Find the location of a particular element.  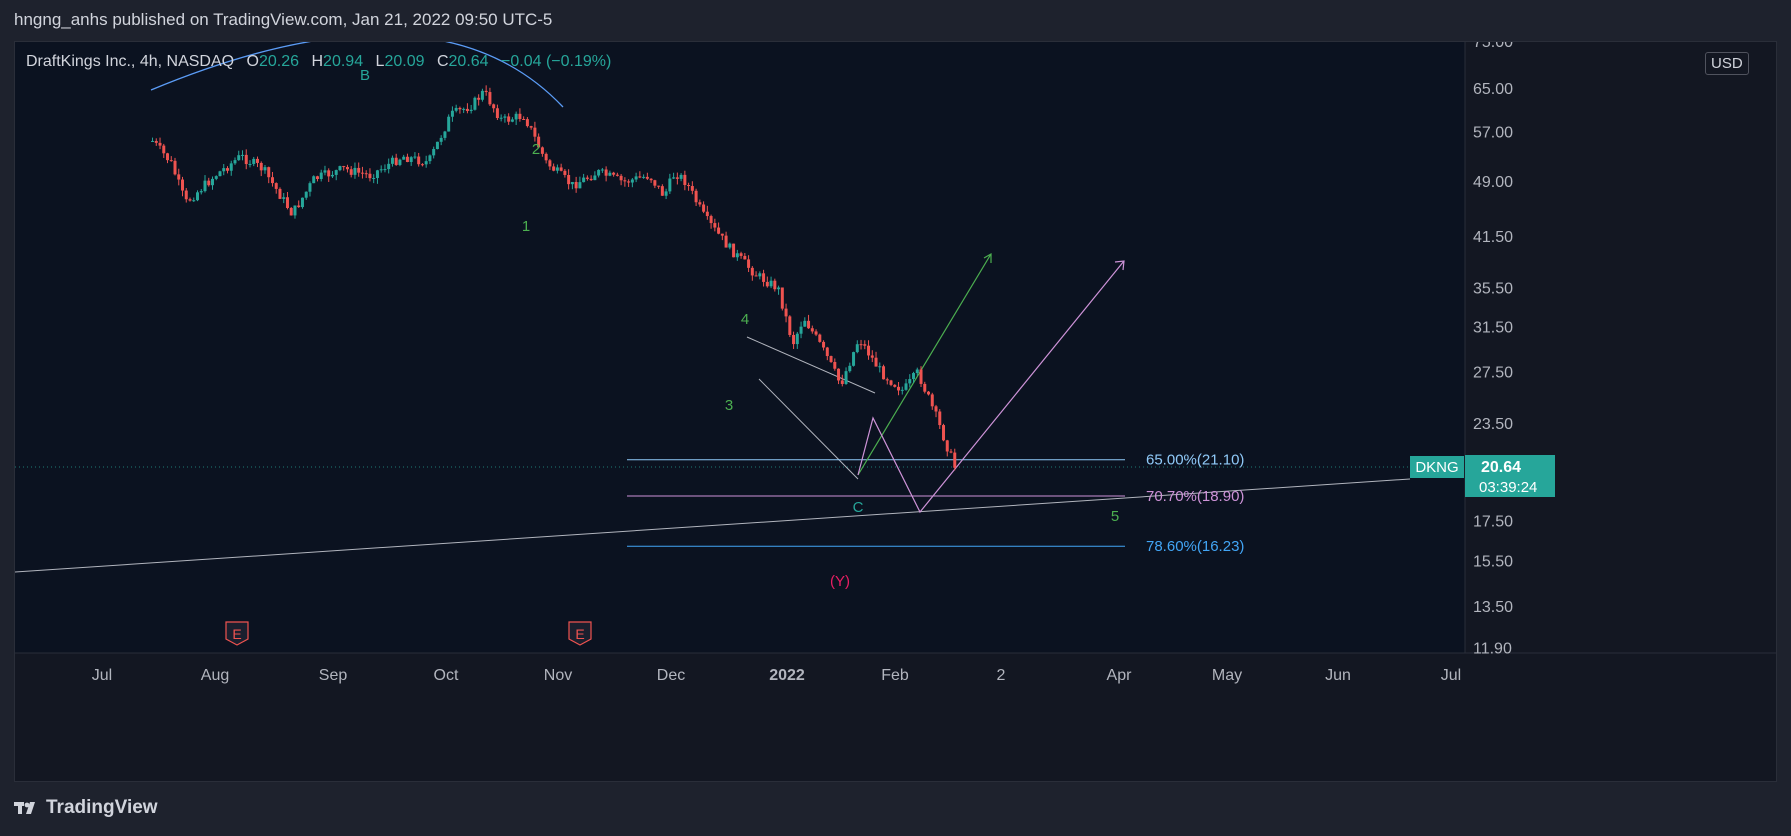

close-key: C is located at coordinates (442, 61).